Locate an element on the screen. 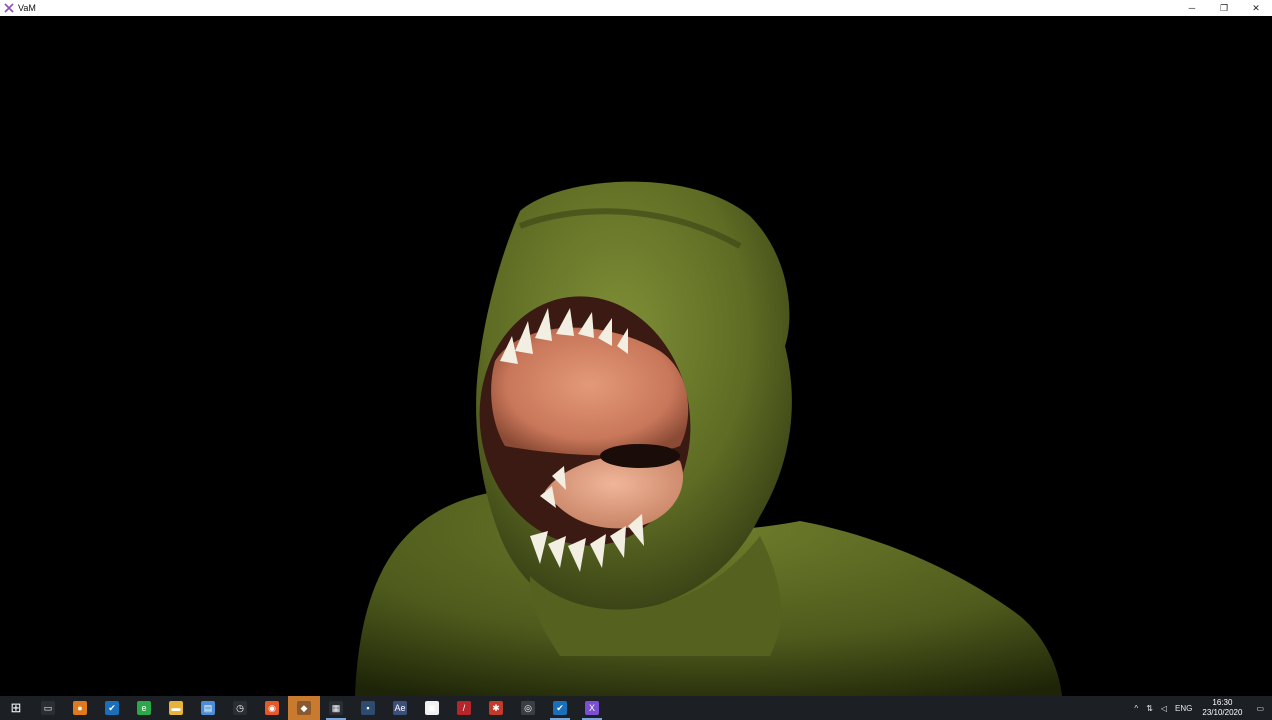 The image size is (1272, 720). clock-date: 23/10/2020 is located at coordinates (1222, 712).